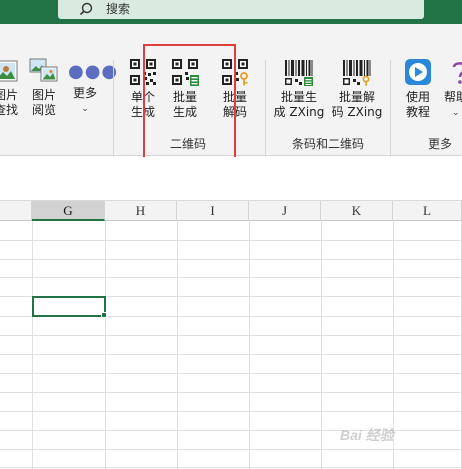  I want to click on batch-decode-zxing-button: 批量解 码 ZXing, so click(357, 89).